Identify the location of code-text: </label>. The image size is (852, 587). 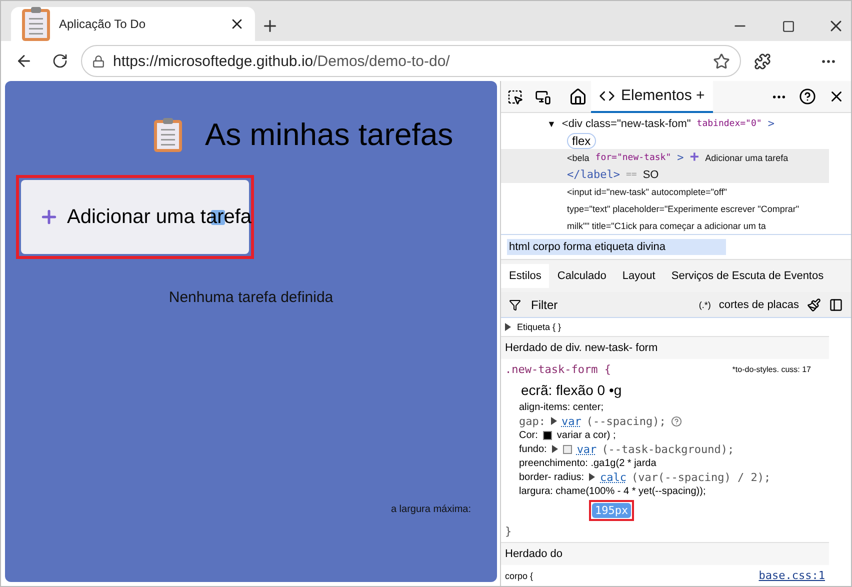
(593, 174).